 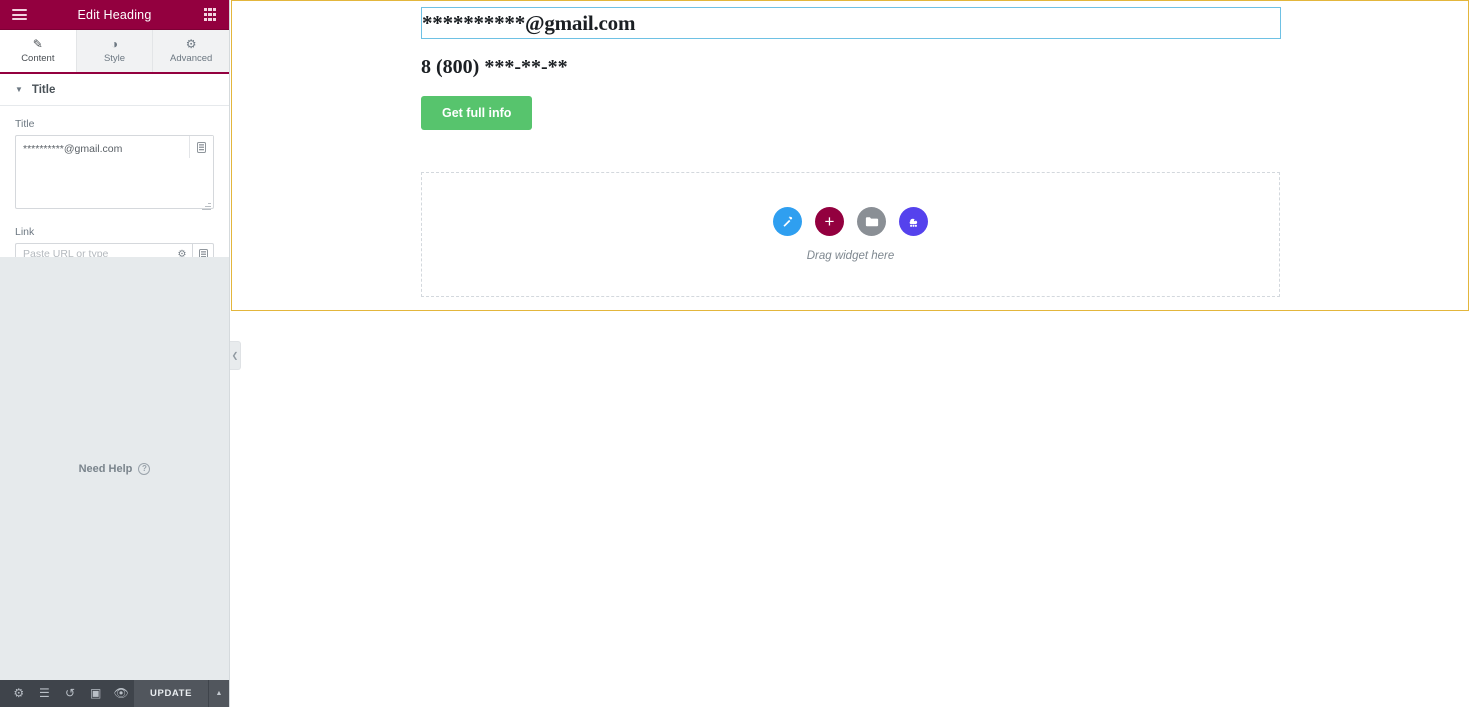 What do you see at coordinates (787, 221) in the screenshot?
I see `magic-wand-icon` at bounding box center [787, 221].